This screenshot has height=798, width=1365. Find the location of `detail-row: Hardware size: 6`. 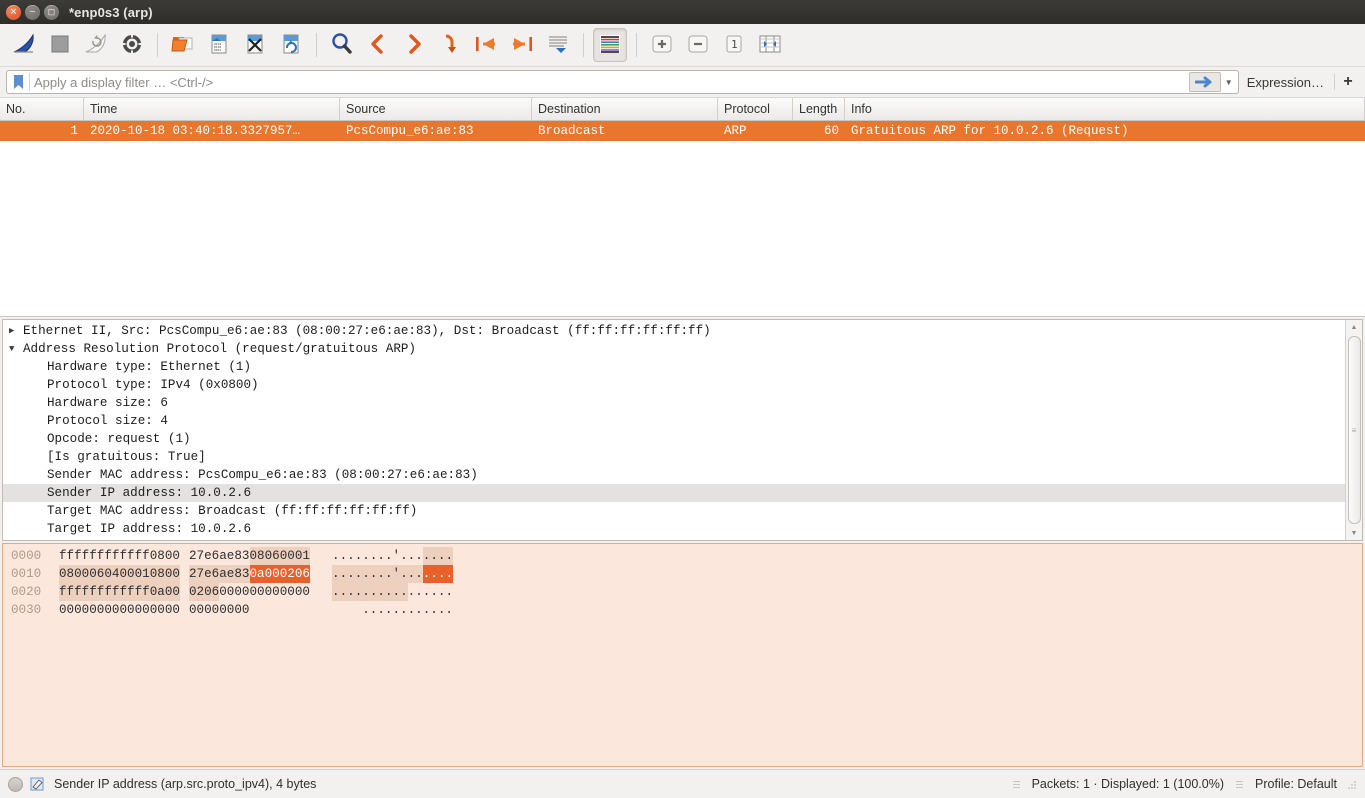

detail-row: Hardware size: 6 is located at coordinates (674, 403).